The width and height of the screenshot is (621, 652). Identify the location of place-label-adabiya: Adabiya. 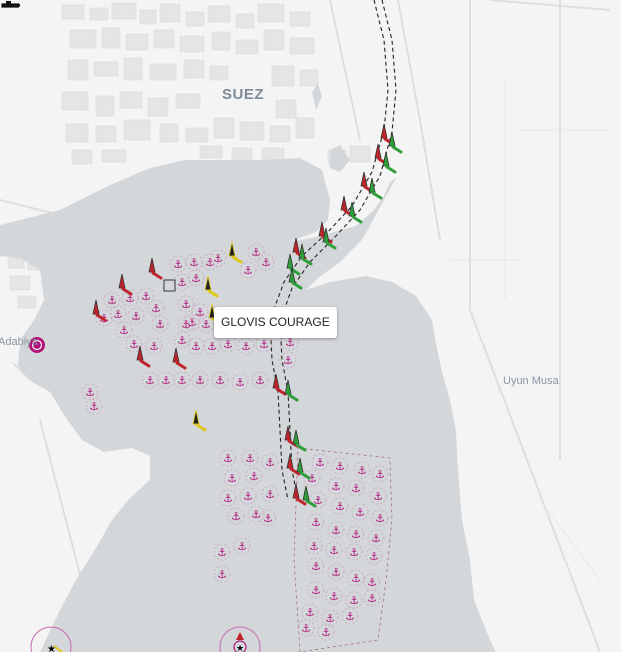
(19, 342).